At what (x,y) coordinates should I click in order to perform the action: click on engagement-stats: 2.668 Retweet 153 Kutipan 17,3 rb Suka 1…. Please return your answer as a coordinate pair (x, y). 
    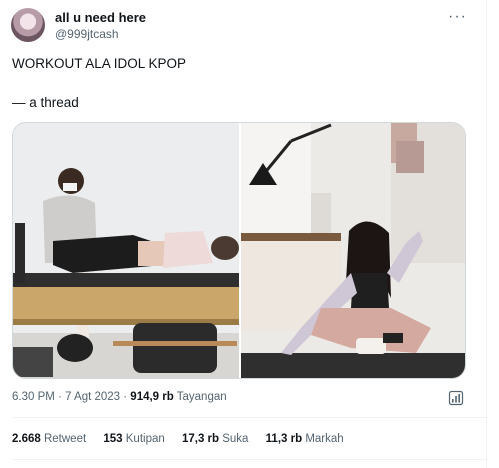
    Looking at the image, I should click on (178, 439).